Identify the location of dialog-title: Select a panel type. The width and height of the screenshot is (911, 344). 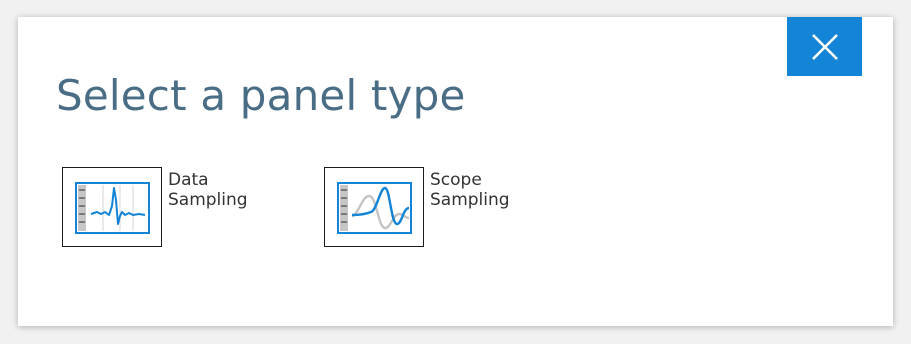
(261, 95).